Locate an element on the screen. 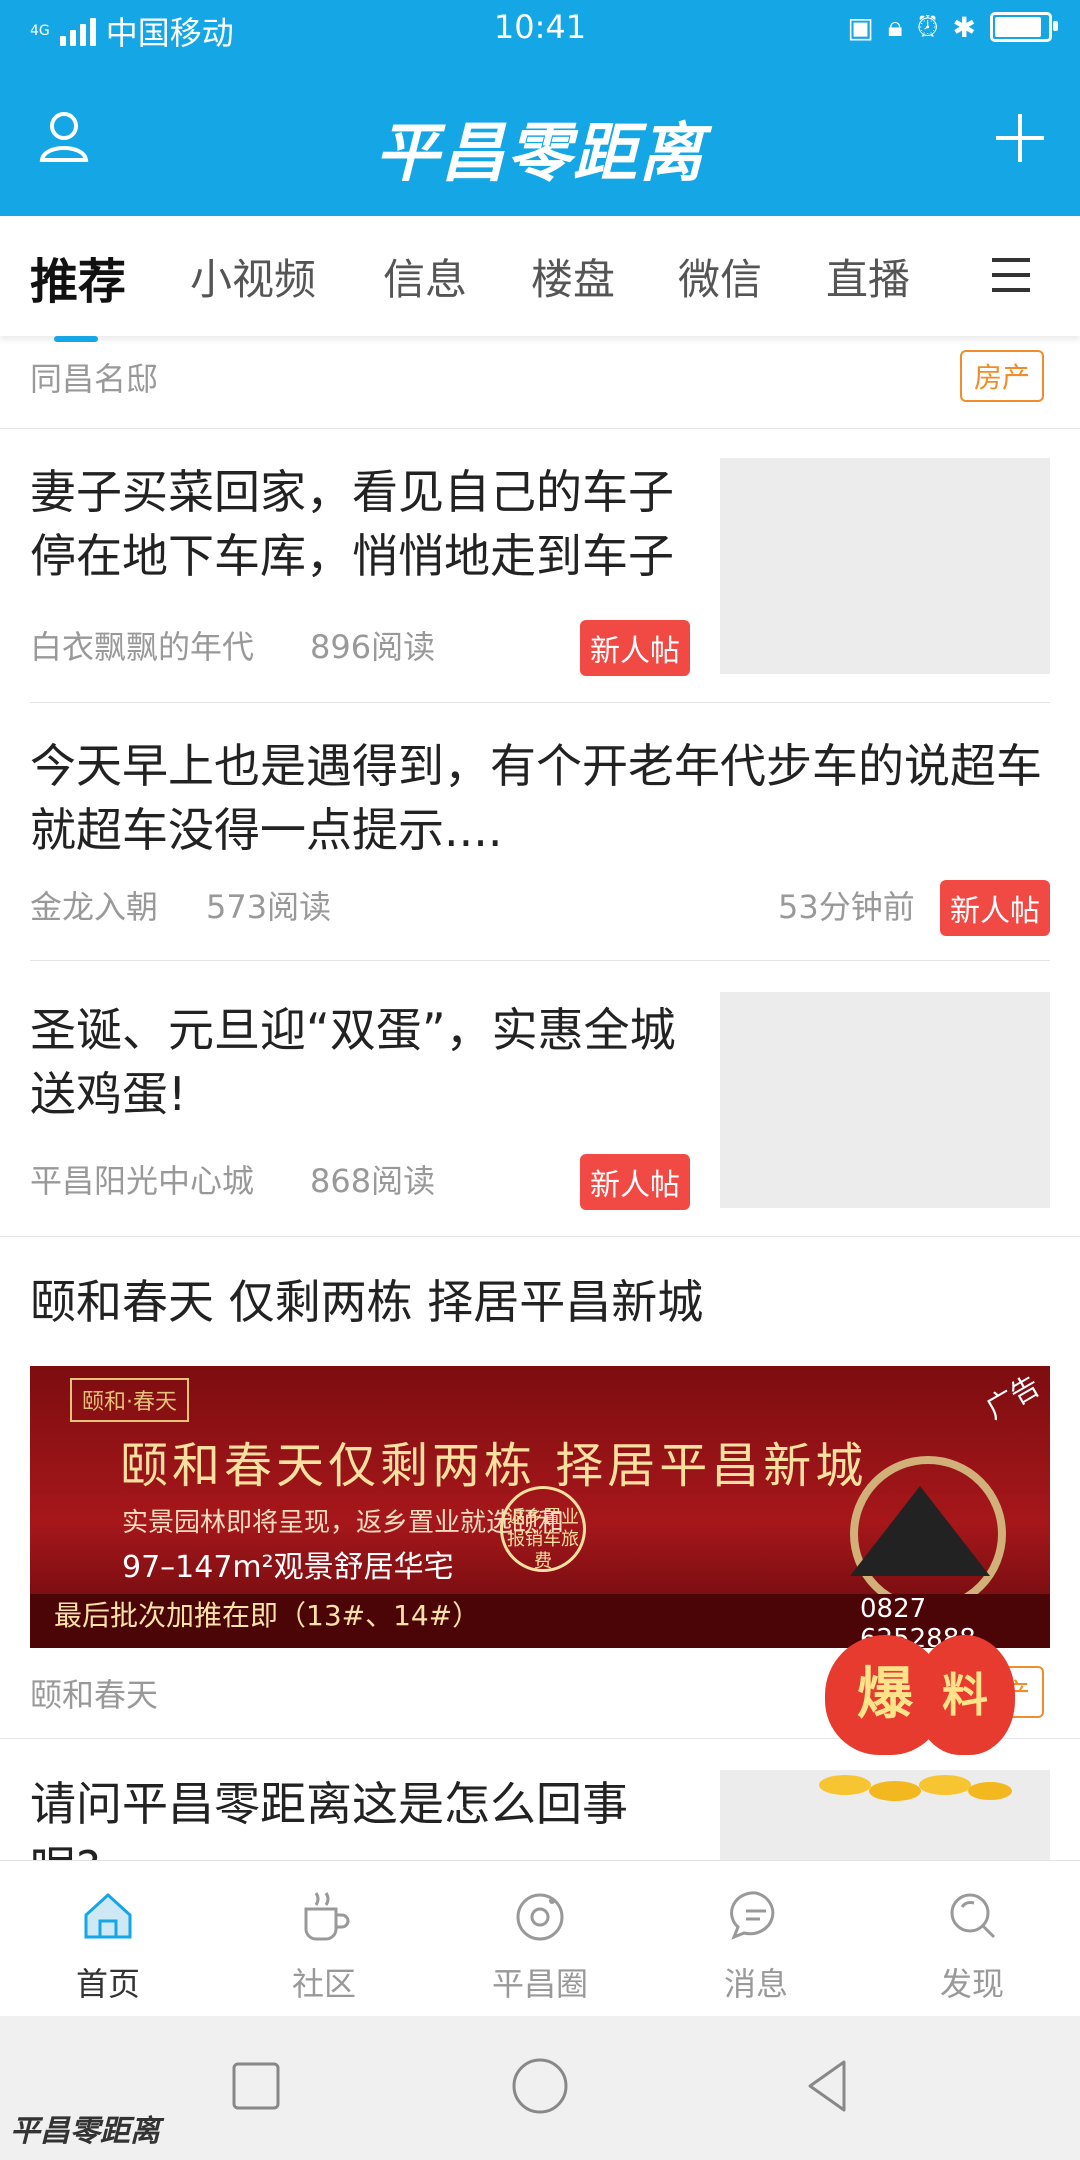 The image size is (1080, 2160). ad-line1: 实景园林即将呈现，返乡置业就选颐和 is located at coordinates (343, 1523).